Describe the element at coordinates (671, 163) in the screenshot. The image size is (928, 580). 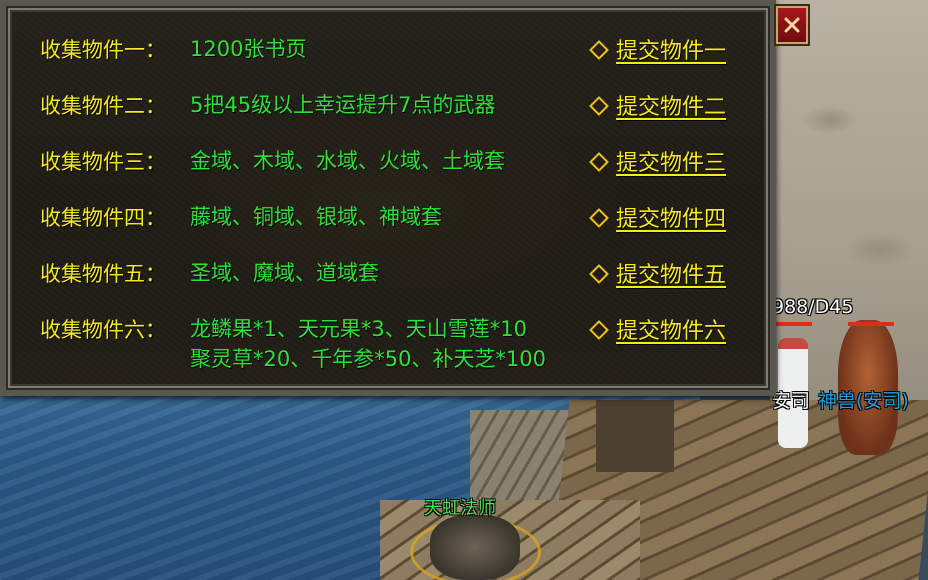
I see `submit-item-label: 提交物件三` at that location.